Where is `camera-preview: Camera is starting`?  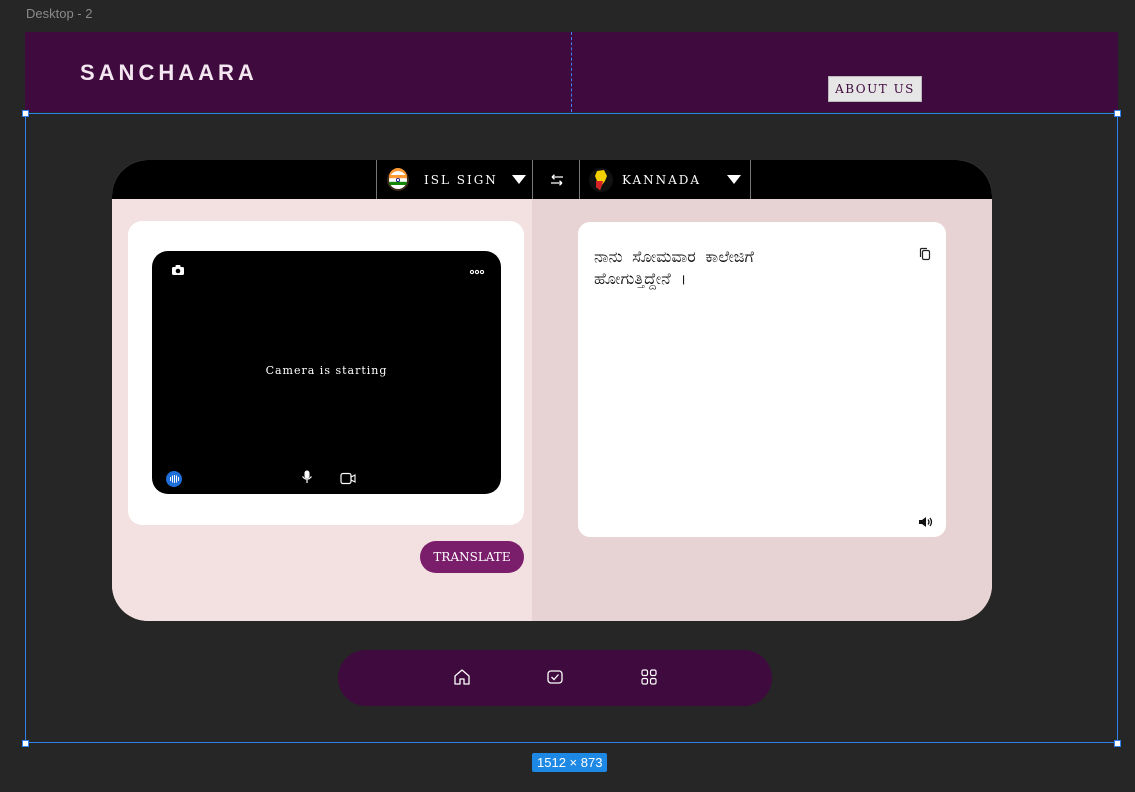
camera-preview: Camera is starting is located at coordinates (326, 372).